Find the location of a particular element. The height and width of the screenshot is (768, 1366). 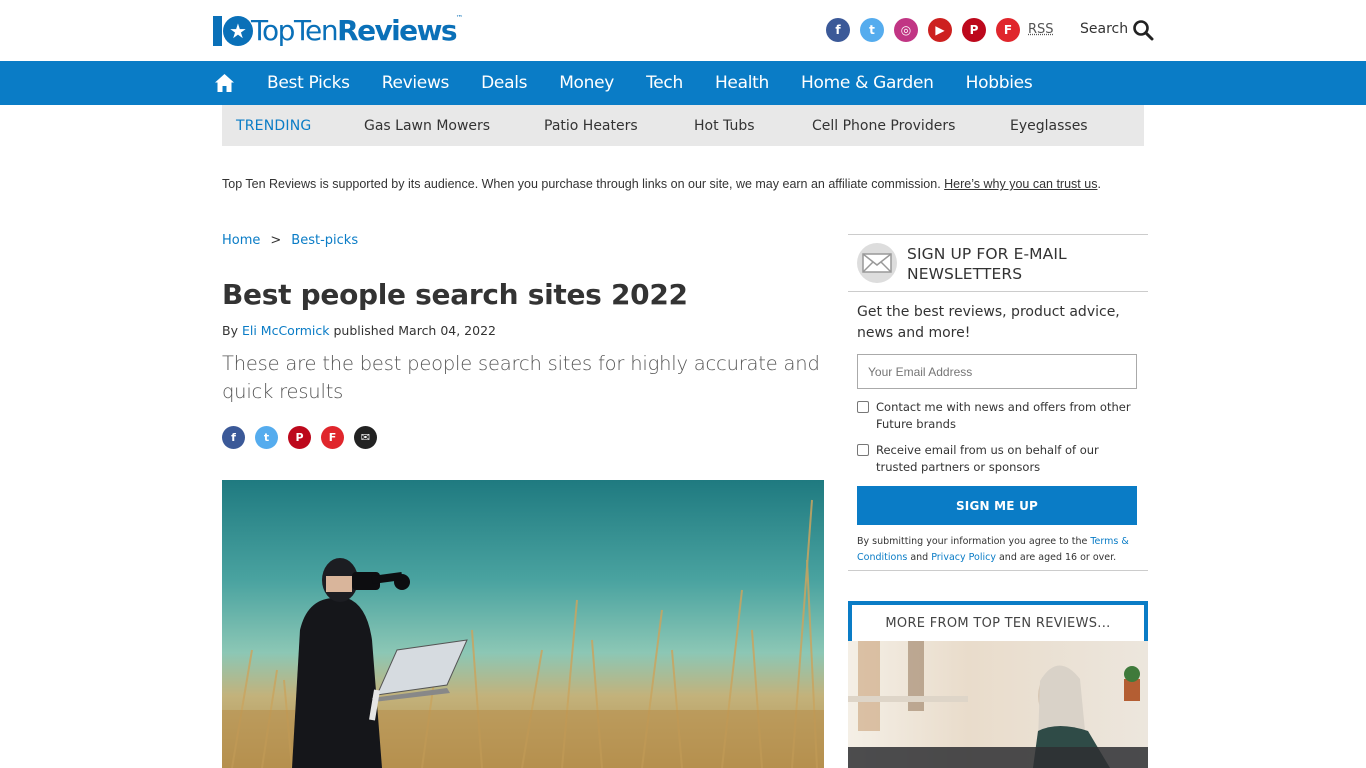

office-illustration is located at coordinates (998, 704).